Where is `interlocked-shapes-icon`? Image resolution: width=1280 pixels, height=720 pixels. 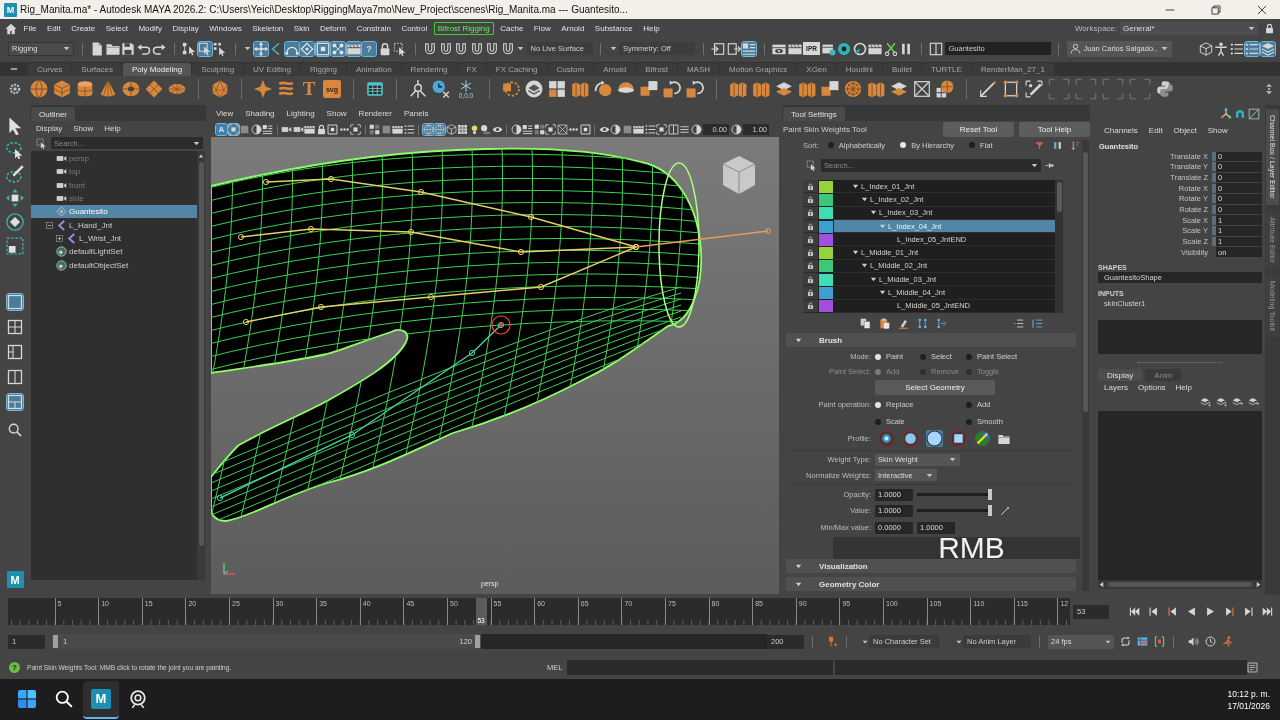 interlocked-shapes-icon is located at coordinates (1165, 89).